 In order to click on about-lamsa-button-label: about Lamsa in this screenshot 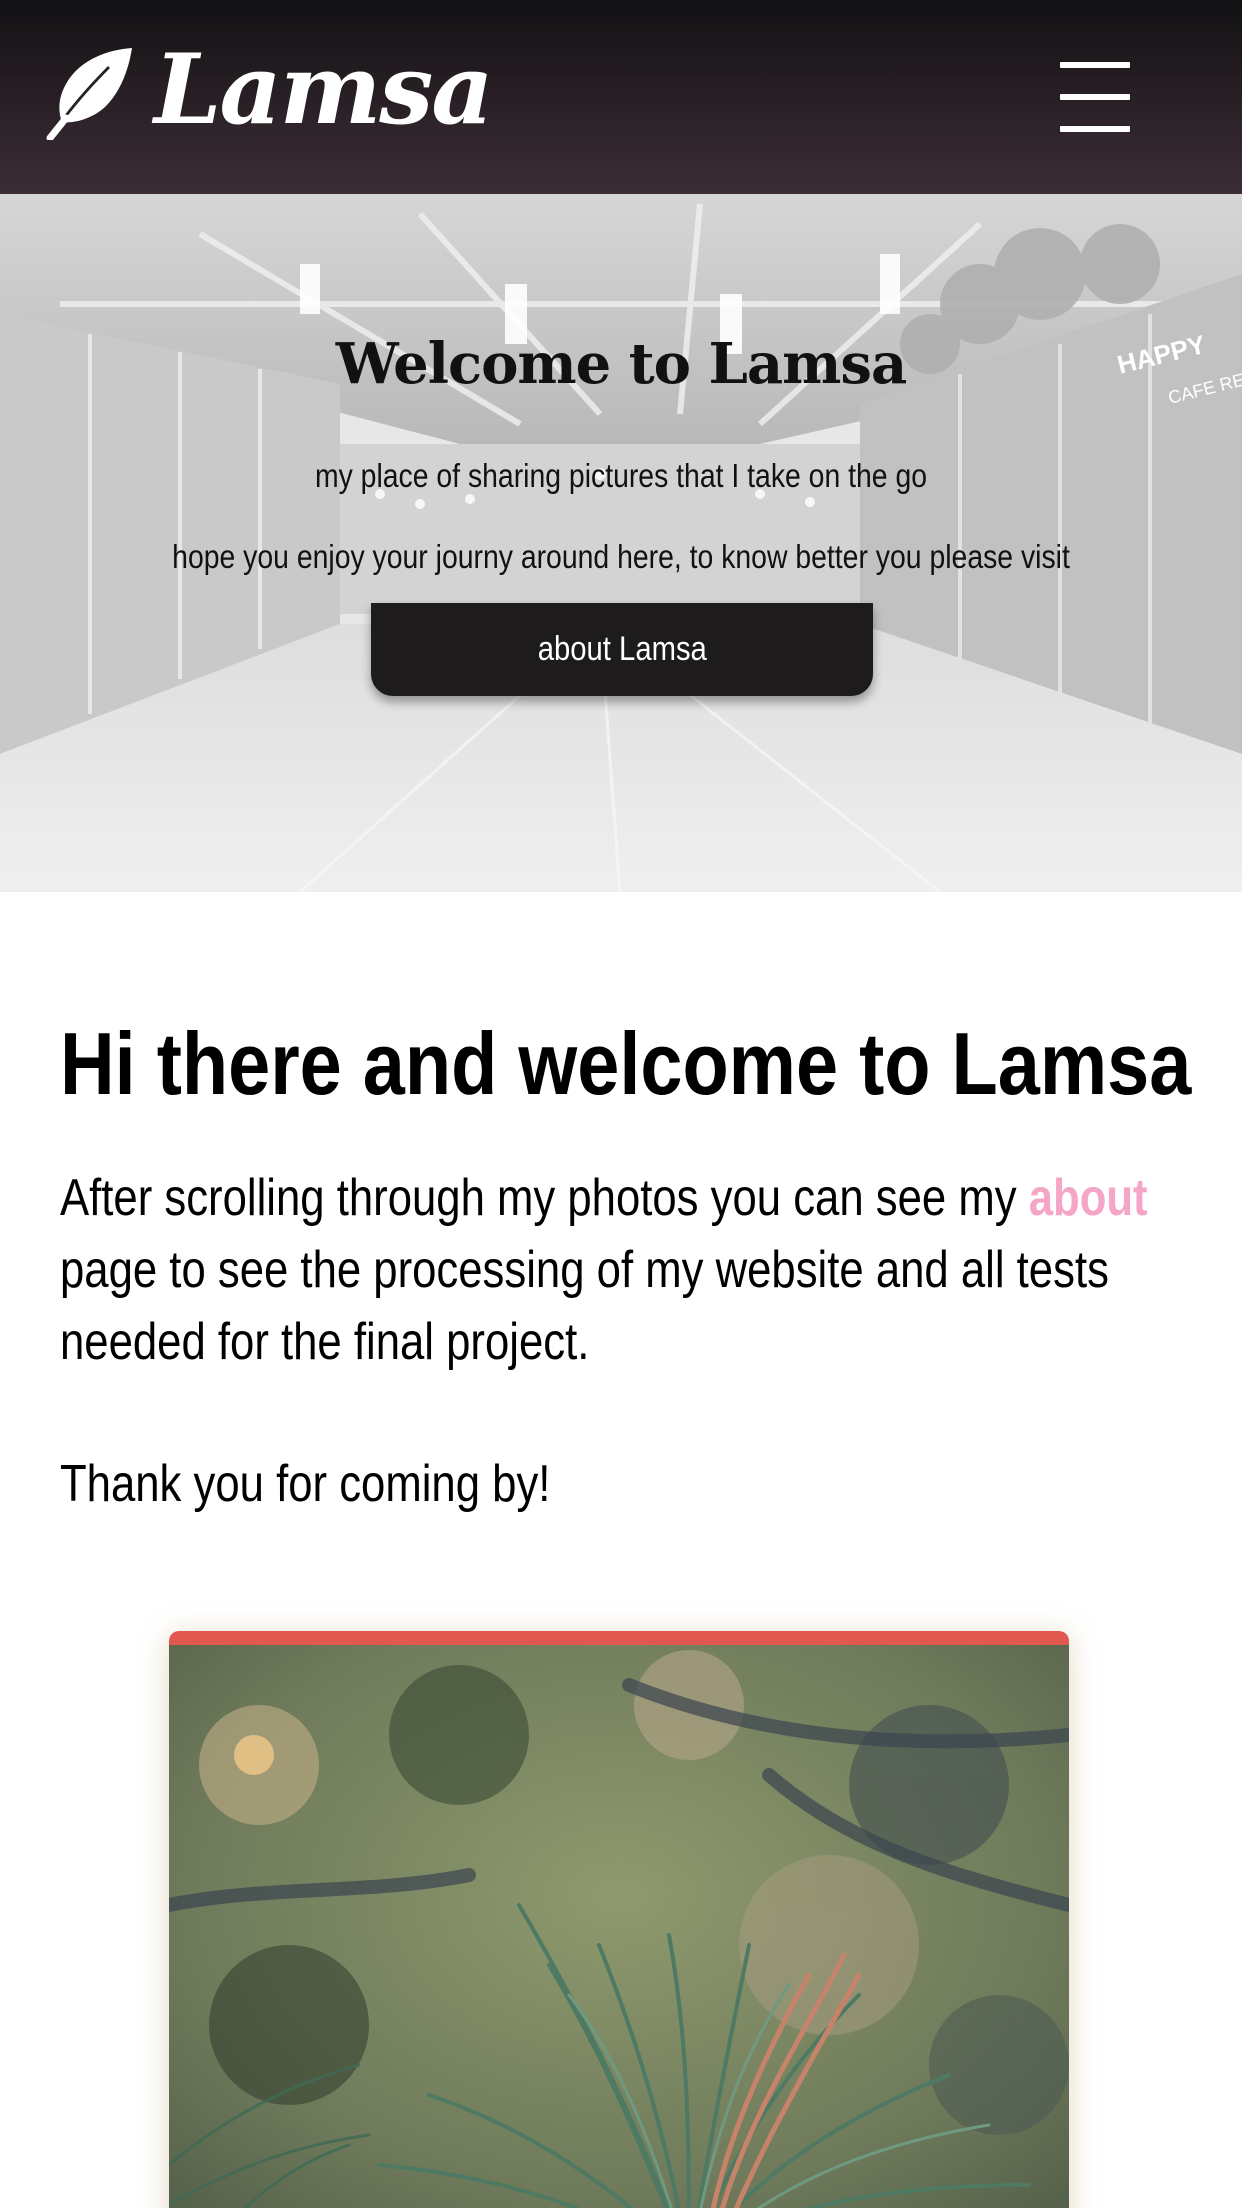, I will do `click(622, 649)`.